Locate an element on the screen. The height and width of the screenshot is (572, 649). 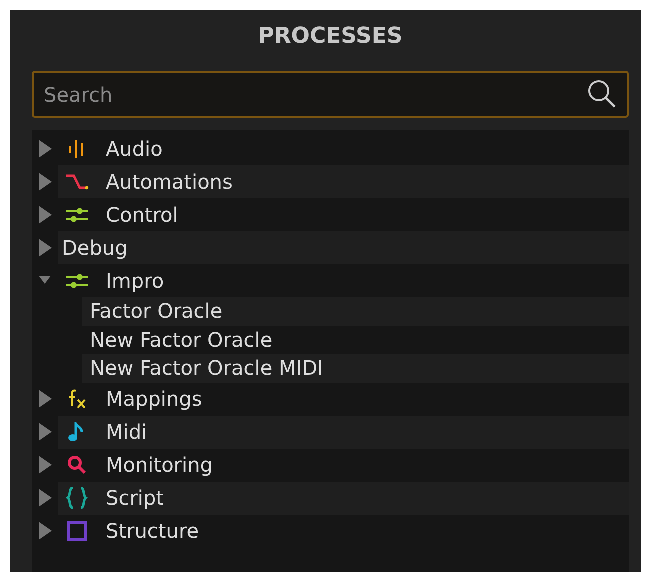
tree-item: Script is located at coordinates (130, 498).